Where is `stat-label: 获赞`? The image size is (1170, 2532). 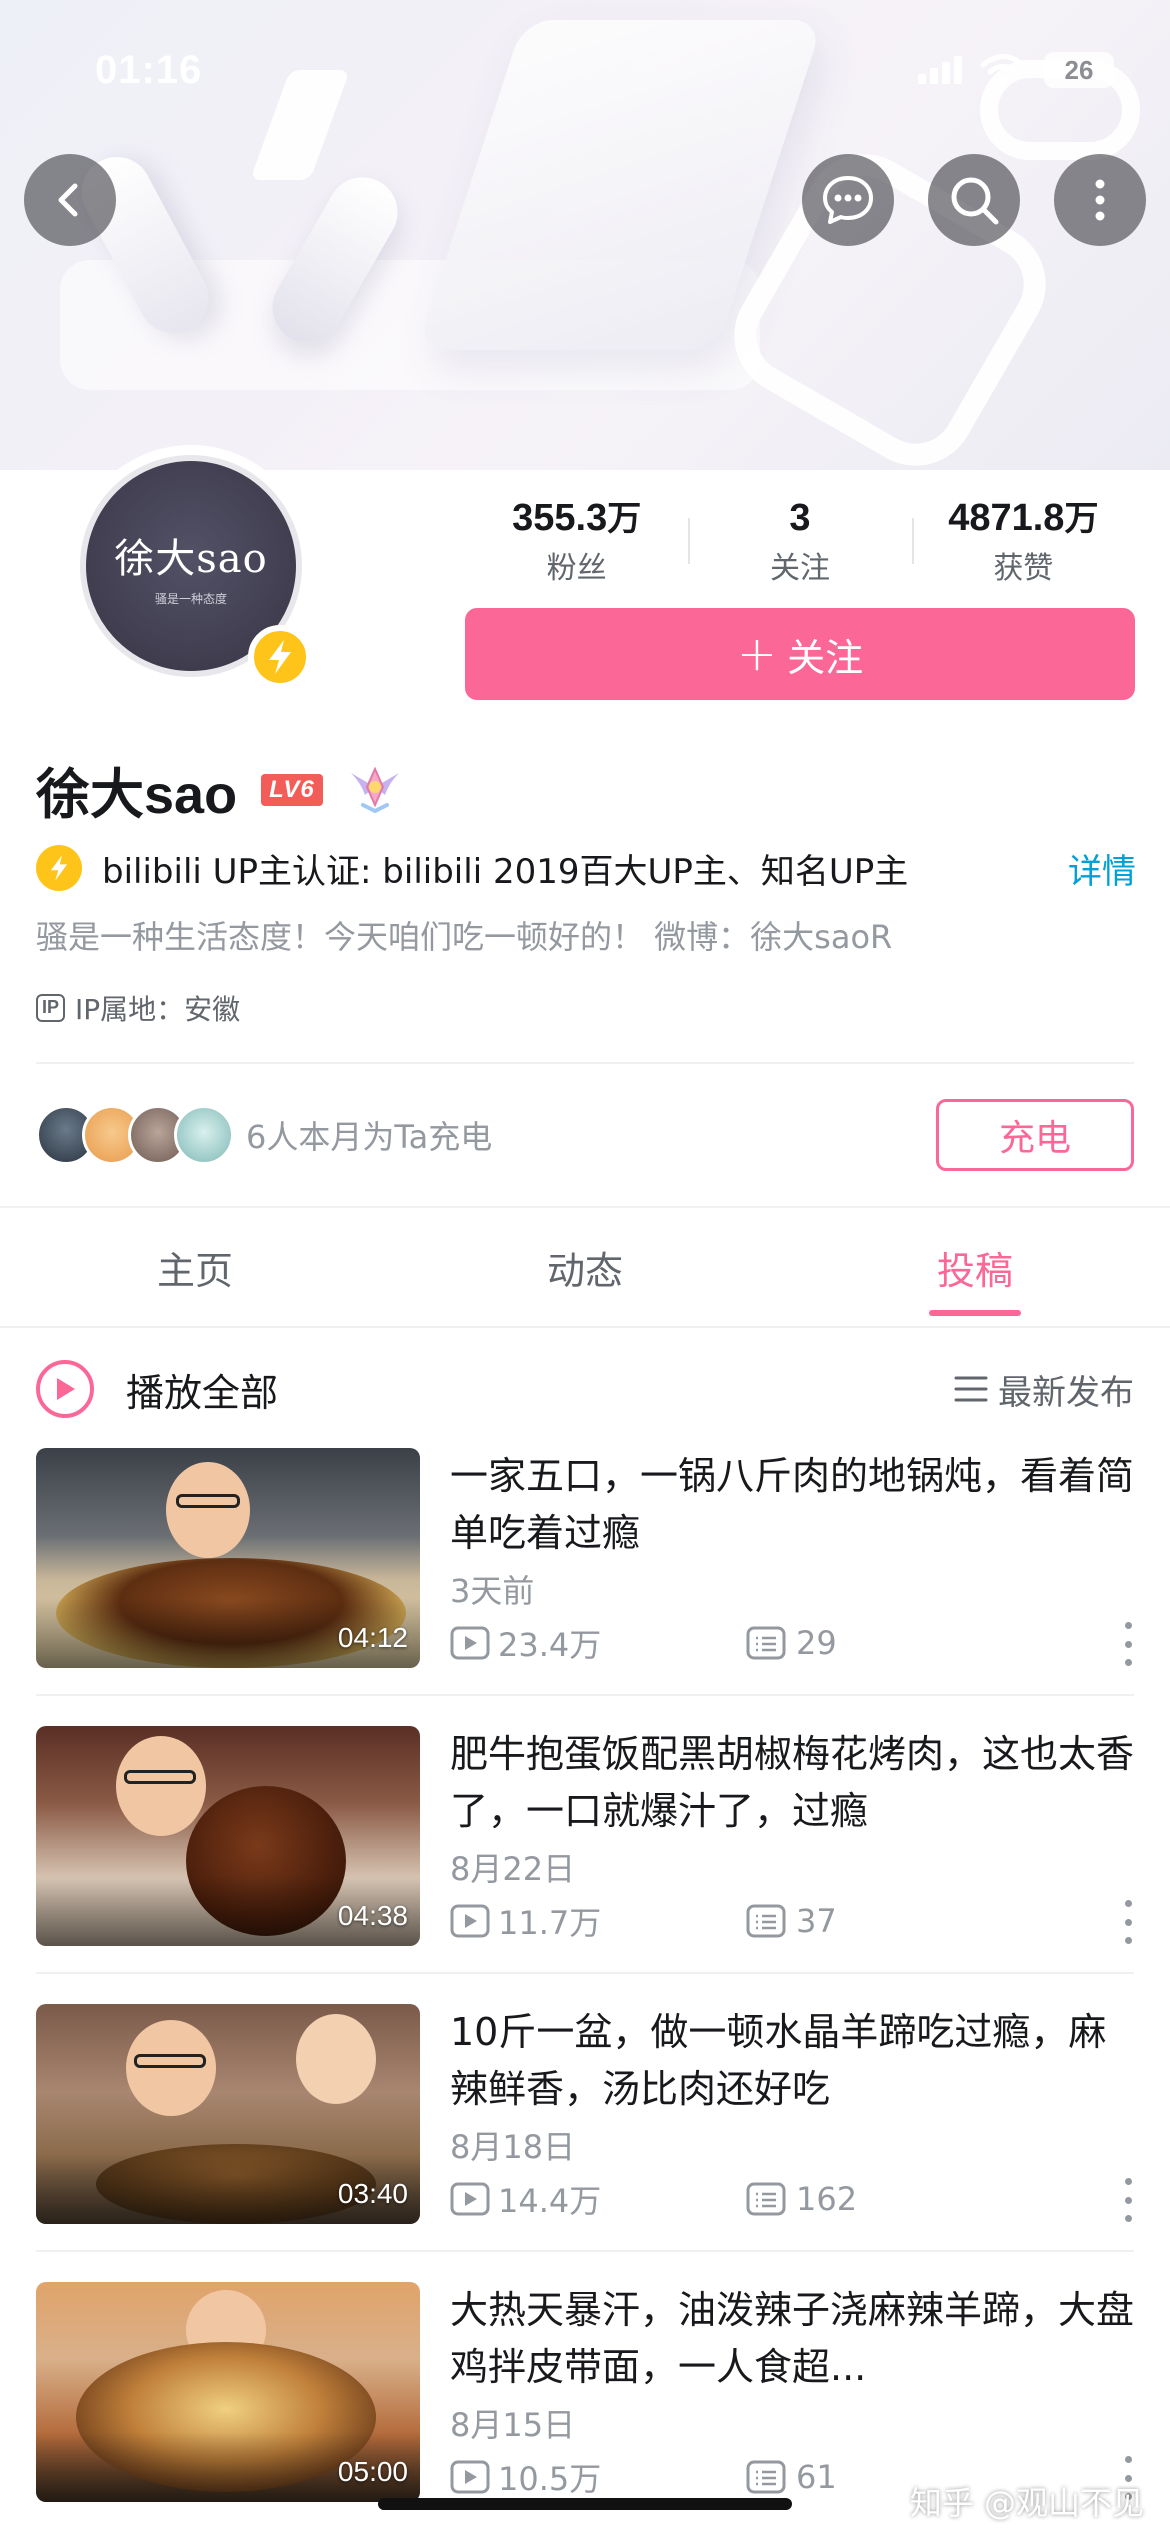
stat-label: 获赞 is located at coordinates (1023, 569).